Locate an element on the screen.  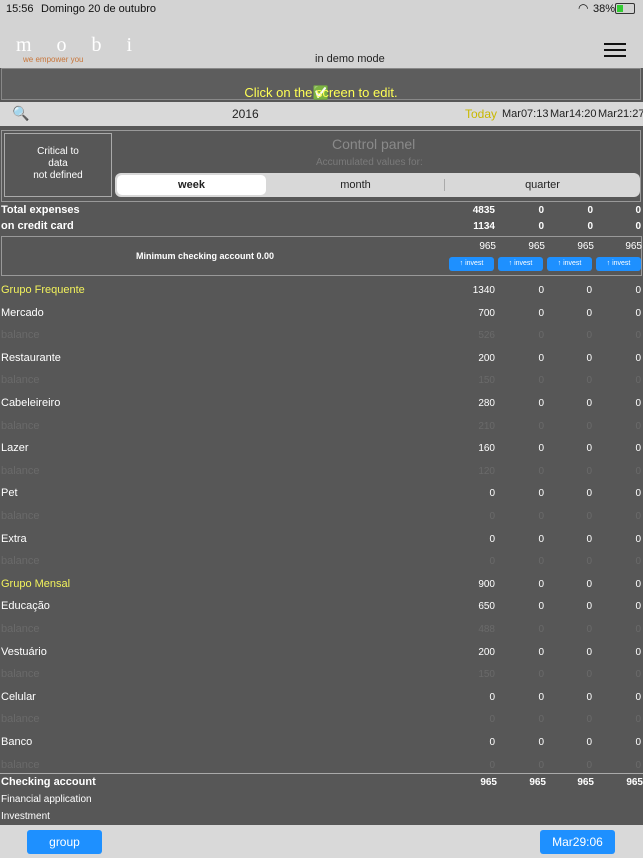
current-date-button: Mar29:06 is located at coordinates (577, 842).